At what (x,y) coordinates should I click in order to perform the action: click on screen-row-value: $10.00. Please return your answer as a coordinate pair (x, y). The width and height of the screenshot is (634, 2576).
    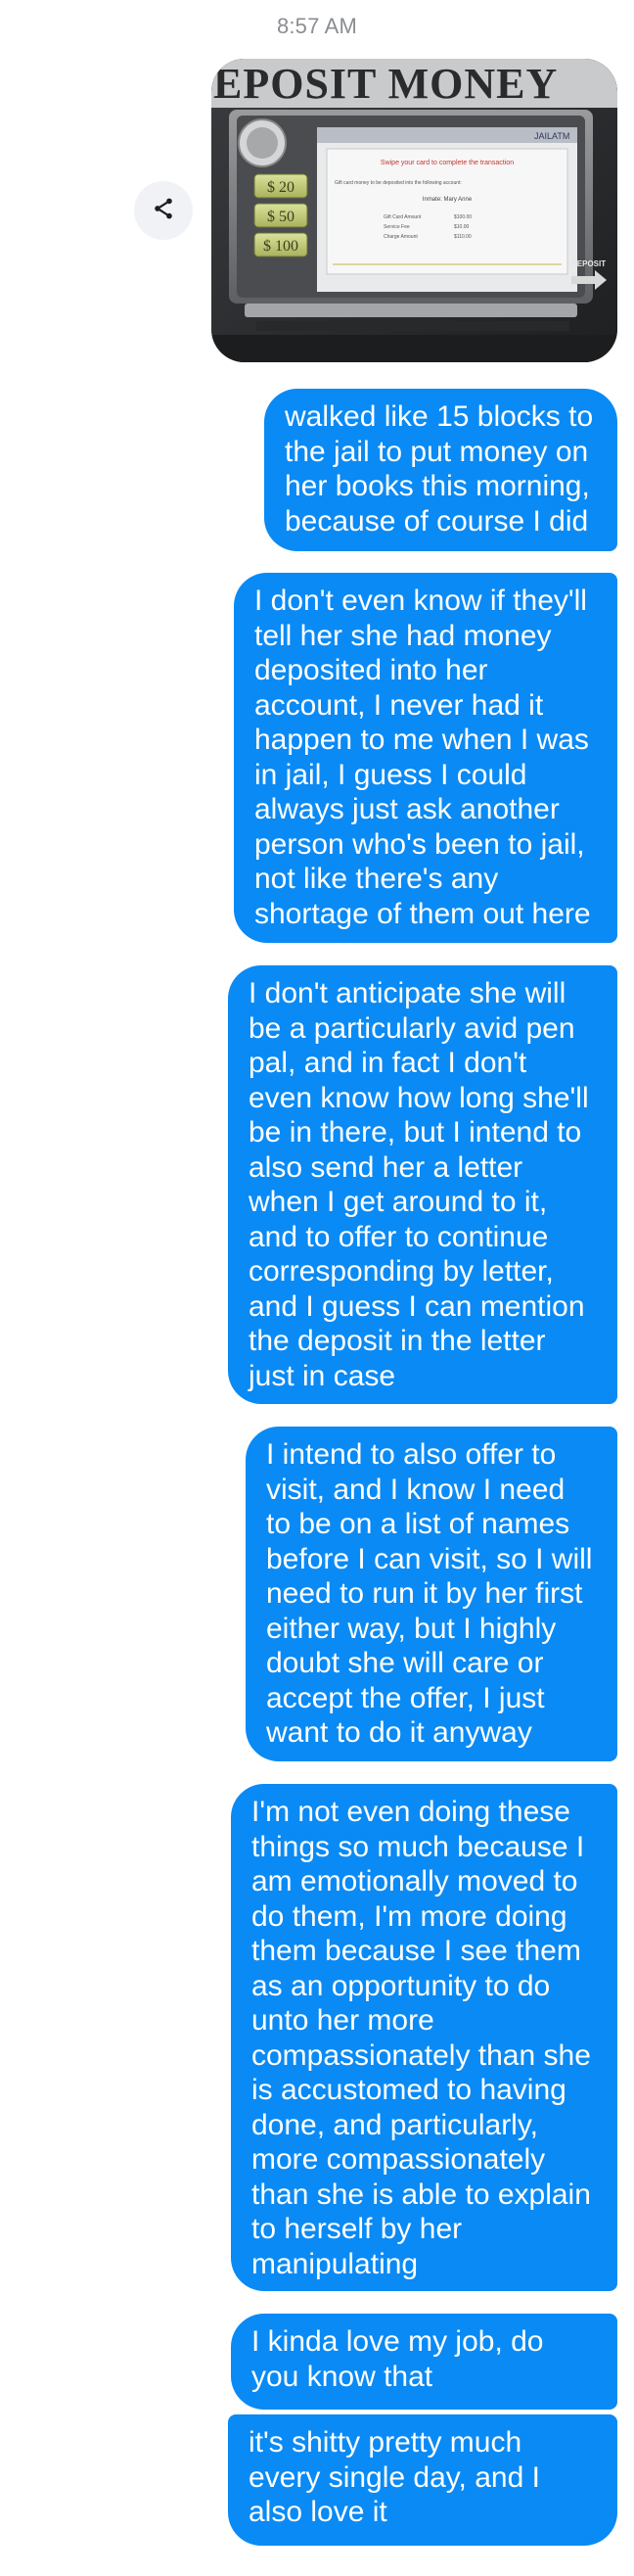
    Looking at the image, I should click on (462, 227).